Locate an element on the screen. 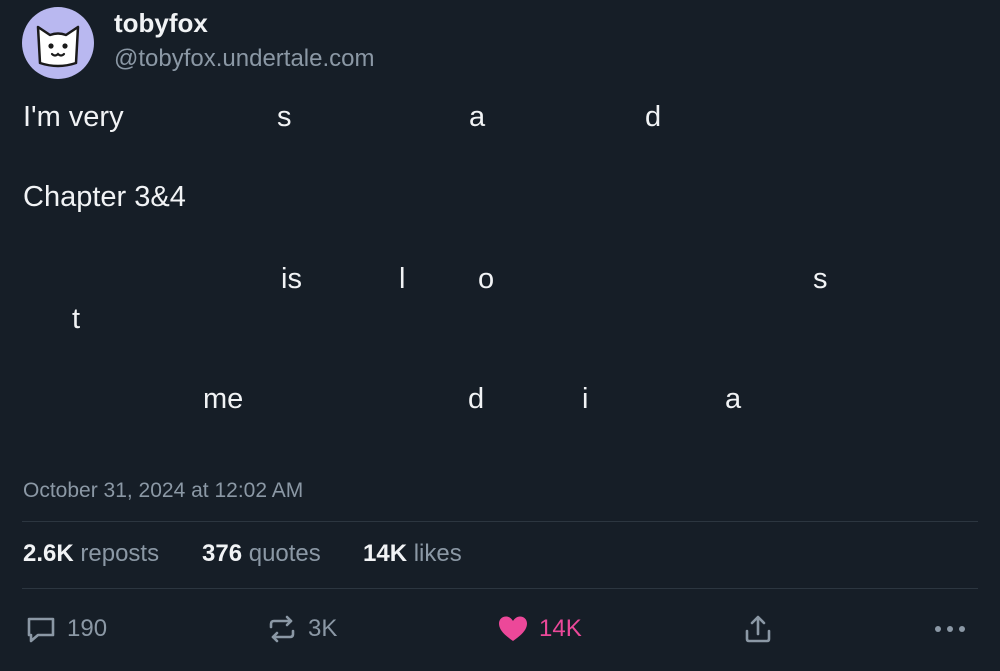 This screenshot has width=1000, height=671. reply-count: 190 is located at coordinates (87, 628).